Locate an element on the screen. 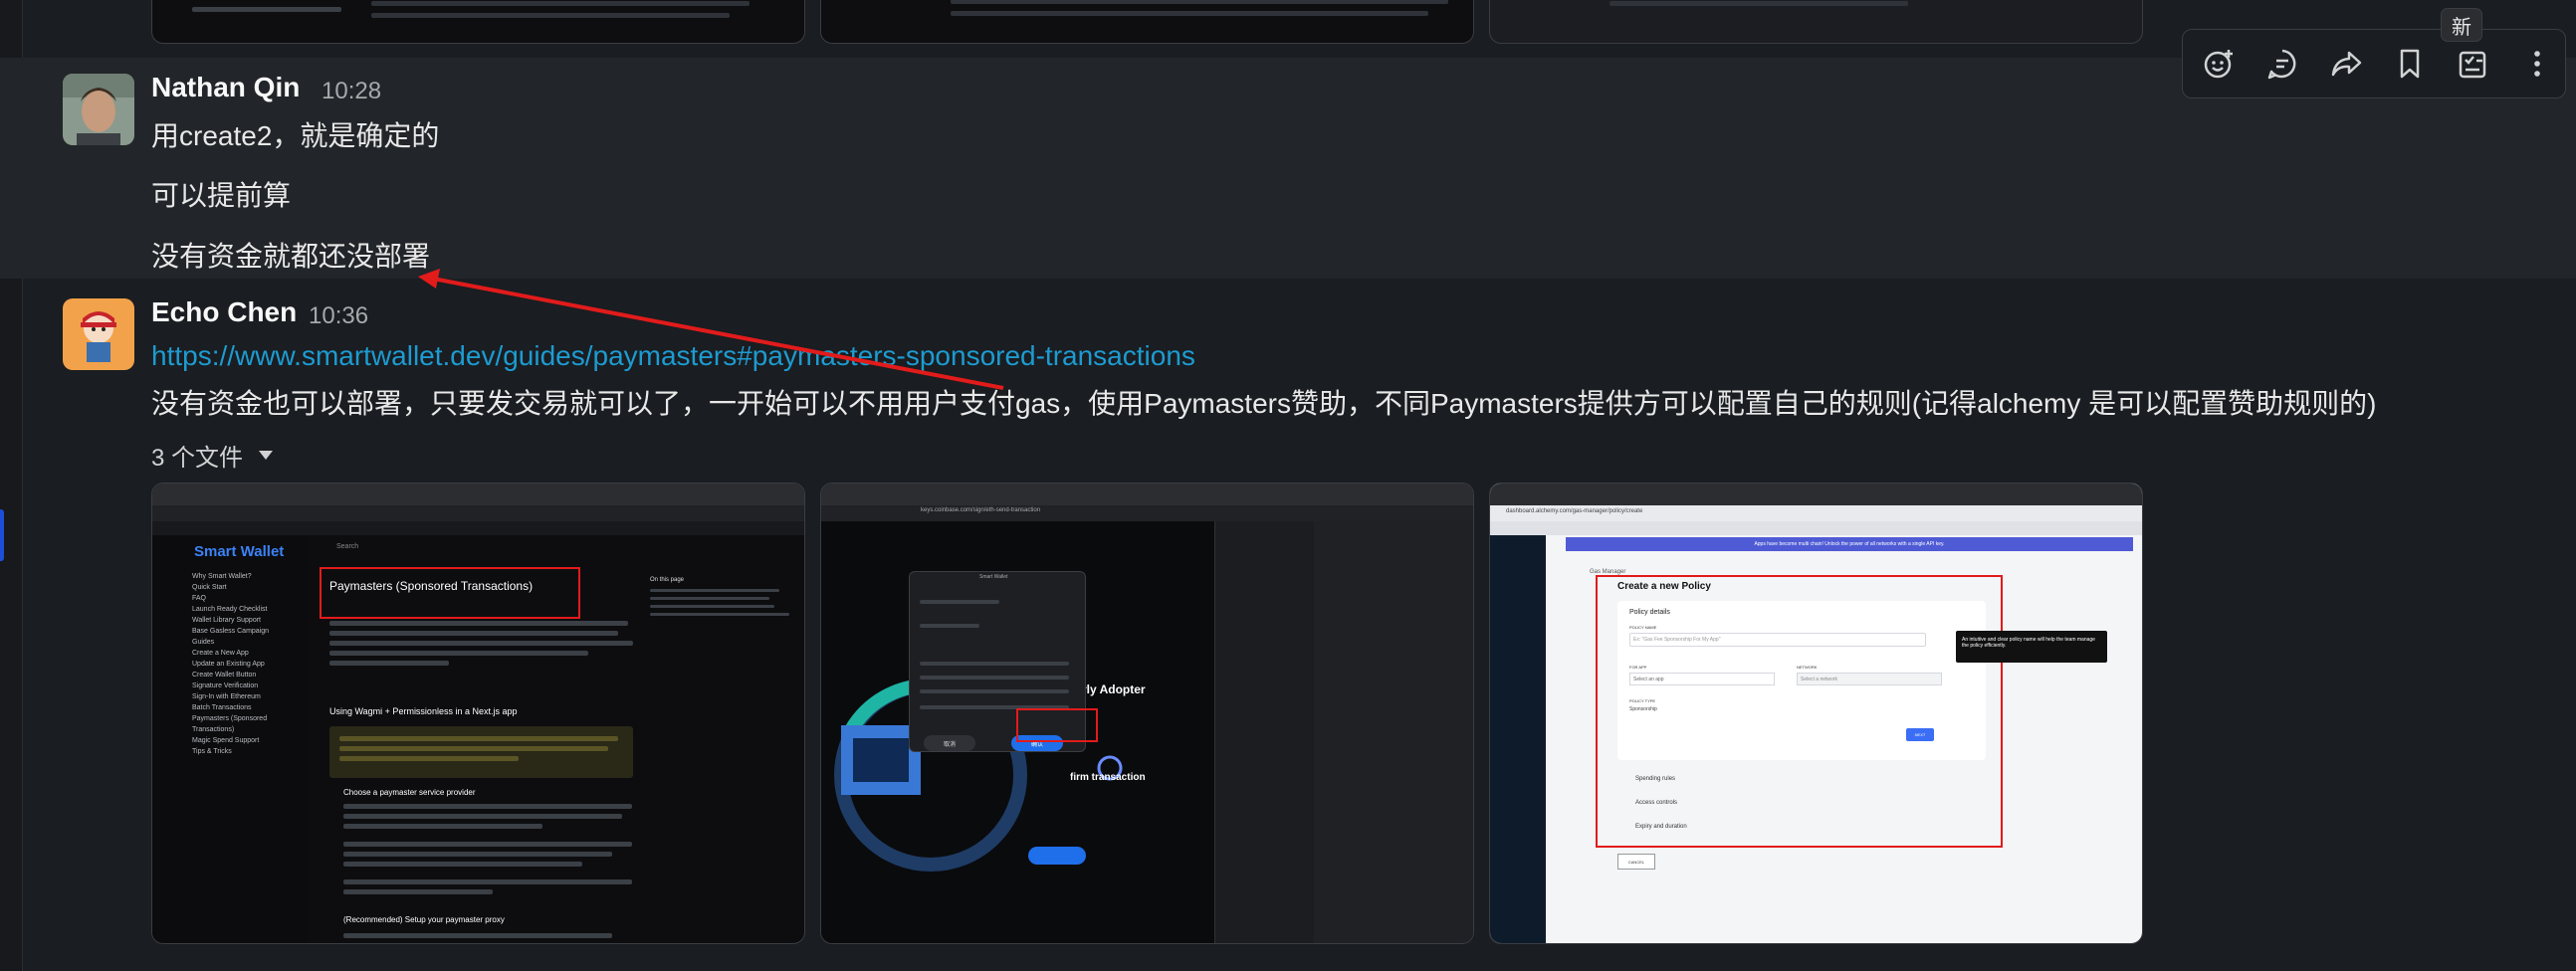 This screenshot has height=971, width=2576. network-select: Select a network is located at coordinates (1869, 679).